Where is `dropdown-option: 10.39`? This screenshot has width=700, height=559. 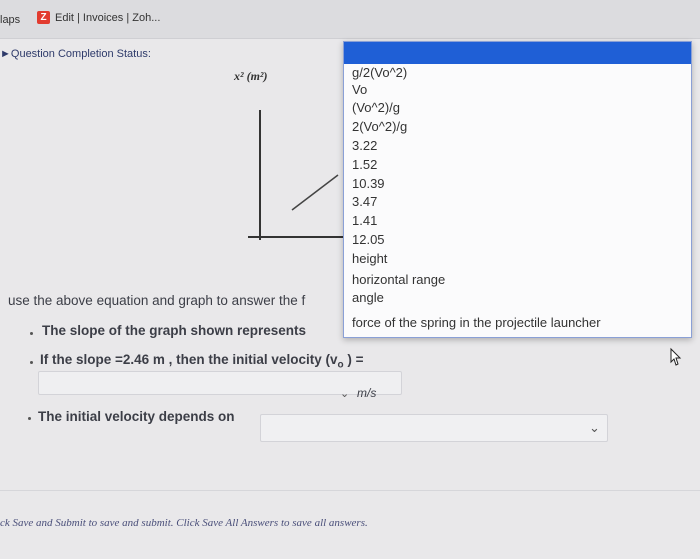
dropdown-option: 10.39 is located at coordinates (368, 183).